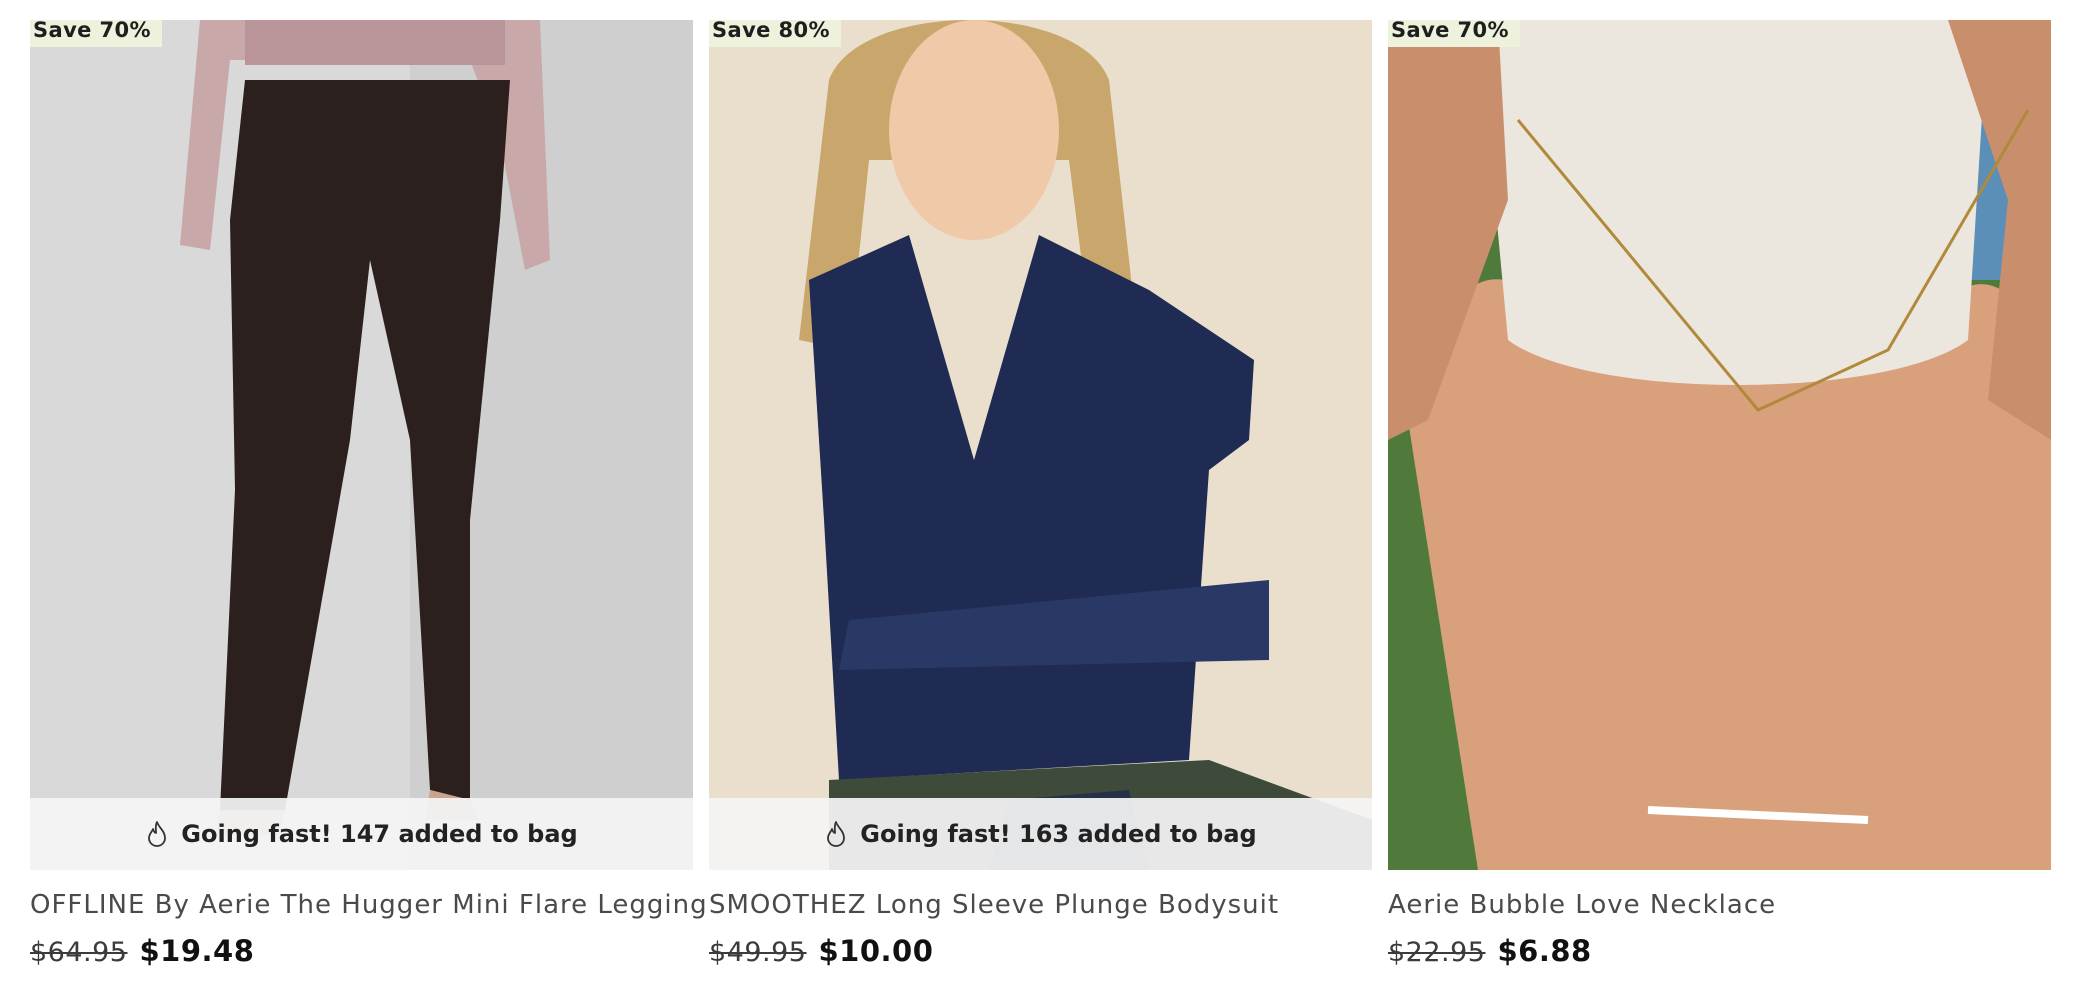  I want to click on going-fast-text: Going fast! 163 added to bag, so click(1058, 834).